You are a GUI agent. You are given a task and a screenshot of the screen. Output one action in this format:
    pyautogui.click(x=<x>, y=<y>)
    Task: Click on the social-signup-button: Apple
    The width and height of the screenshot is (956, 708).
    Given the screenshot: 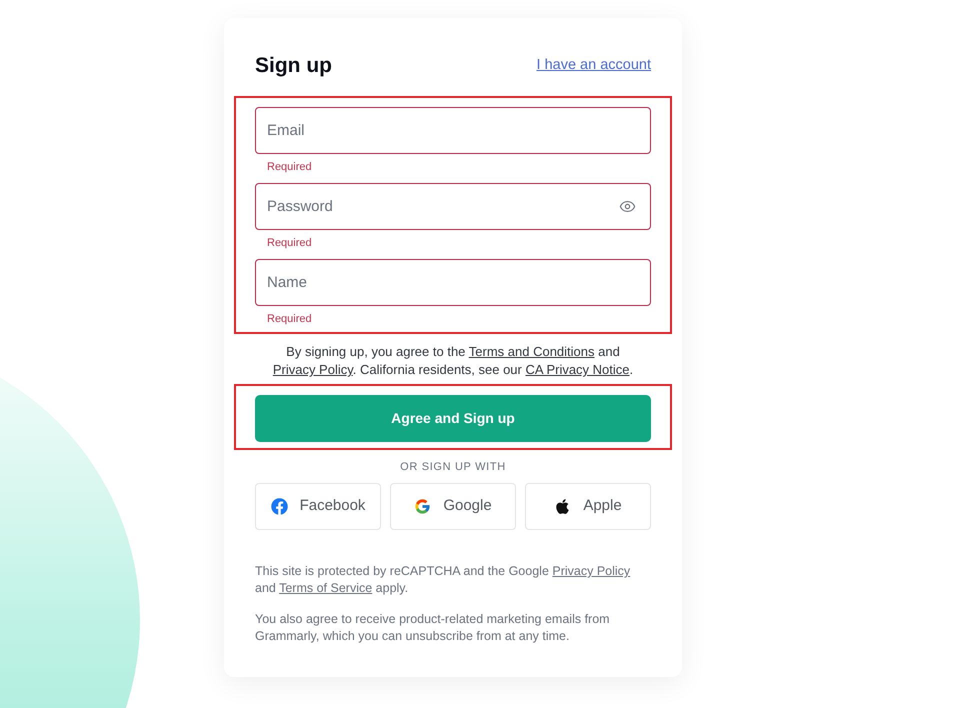 What is the action you would take?
    pyautogui.click(x=588, y=506)
    